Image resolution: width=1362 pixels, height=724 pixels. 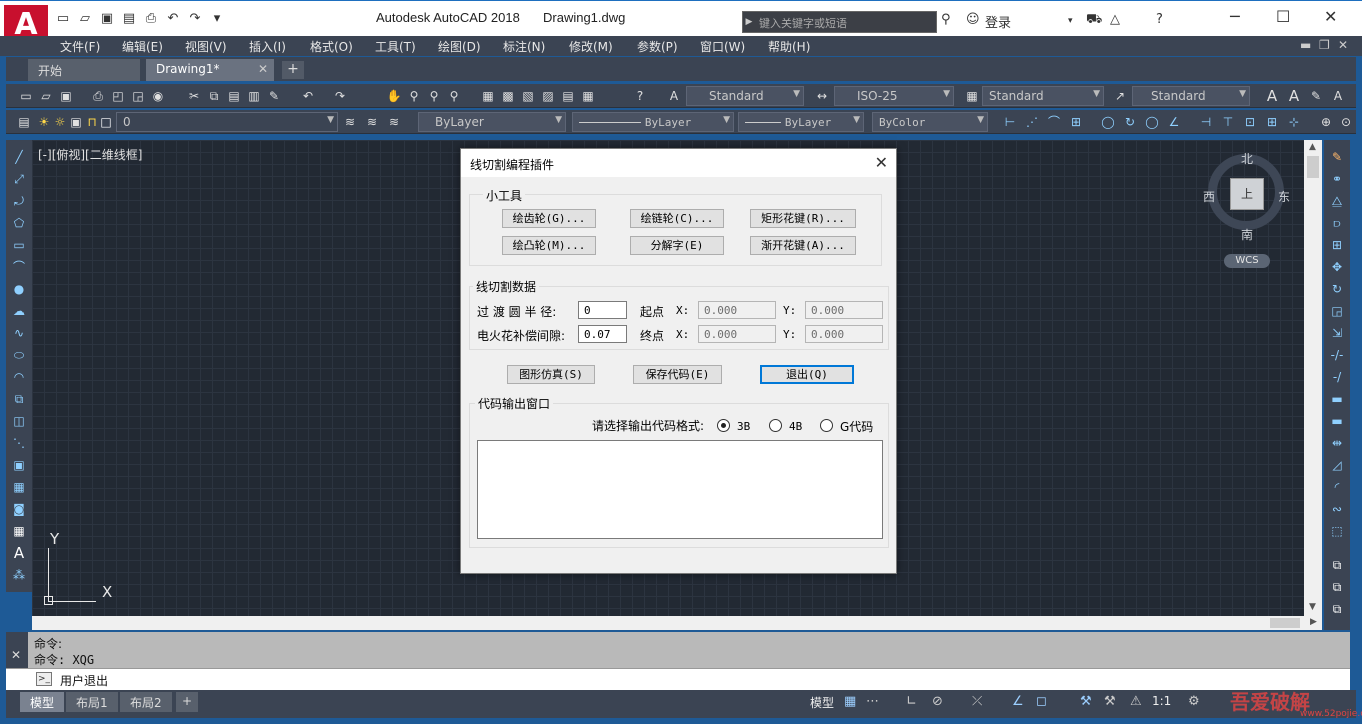 What do you see at coordinates (19, 575) in the screenshot?
I see `add-selected-icon: ⁂` at bounding box center [19, 575].